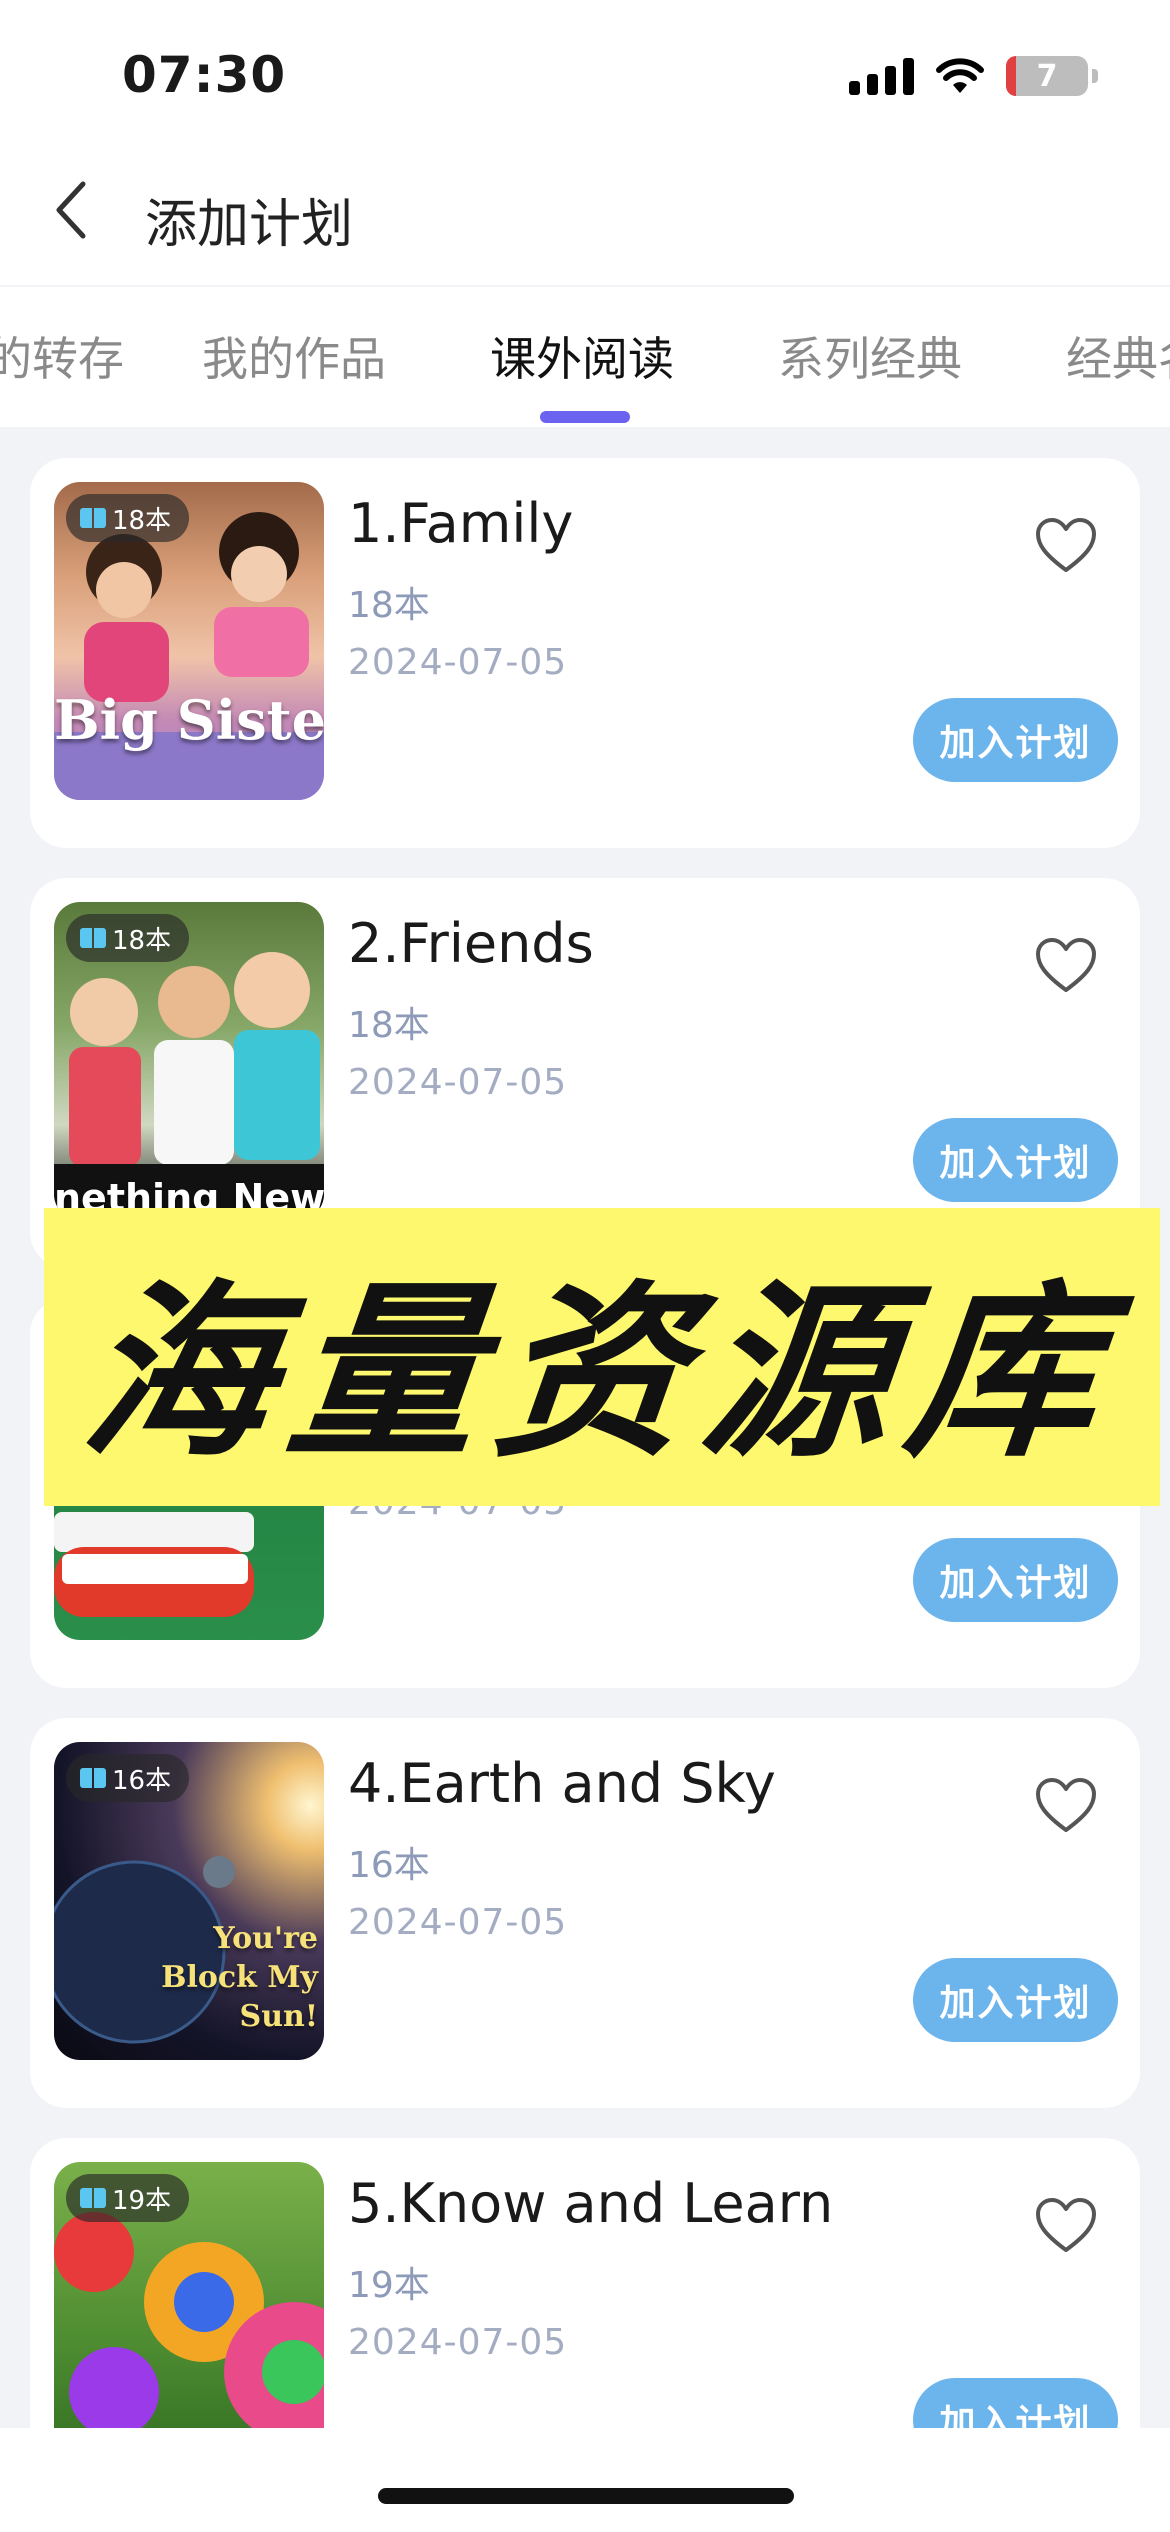 The image size is (1170, 2532). What do you see at coordinates (585, 75) in the screenshot?
I see `status-bar: 07:30 7` at bounding box center [585, 75].